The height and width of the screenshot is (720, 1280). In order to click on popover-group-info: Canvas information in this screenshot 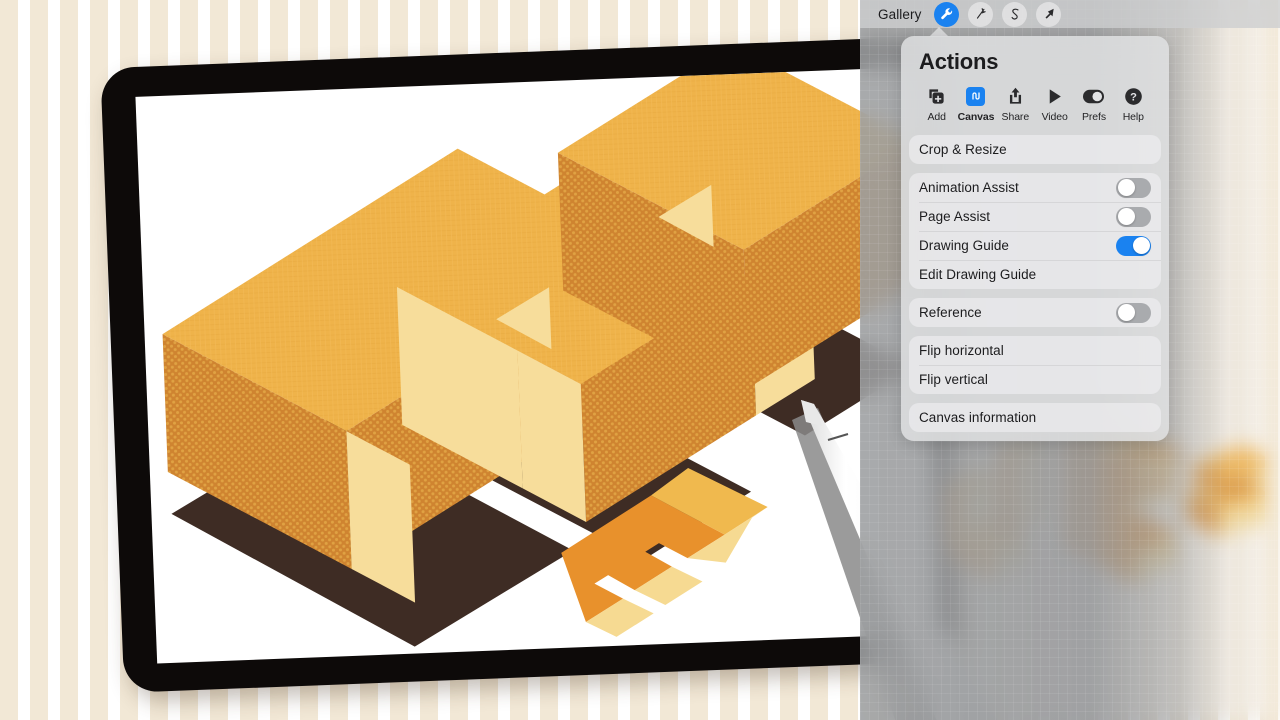, I will do `click(1035, 417)`.